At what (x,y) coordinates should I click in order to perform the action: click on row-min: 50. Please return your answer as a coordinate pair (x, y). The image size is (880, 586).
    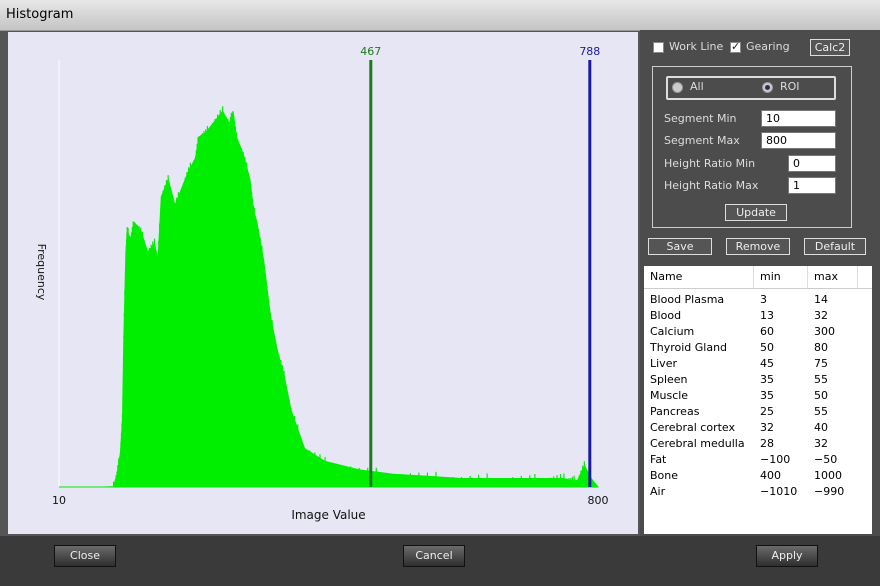
    Looking at the image, I should click on (767, 347).